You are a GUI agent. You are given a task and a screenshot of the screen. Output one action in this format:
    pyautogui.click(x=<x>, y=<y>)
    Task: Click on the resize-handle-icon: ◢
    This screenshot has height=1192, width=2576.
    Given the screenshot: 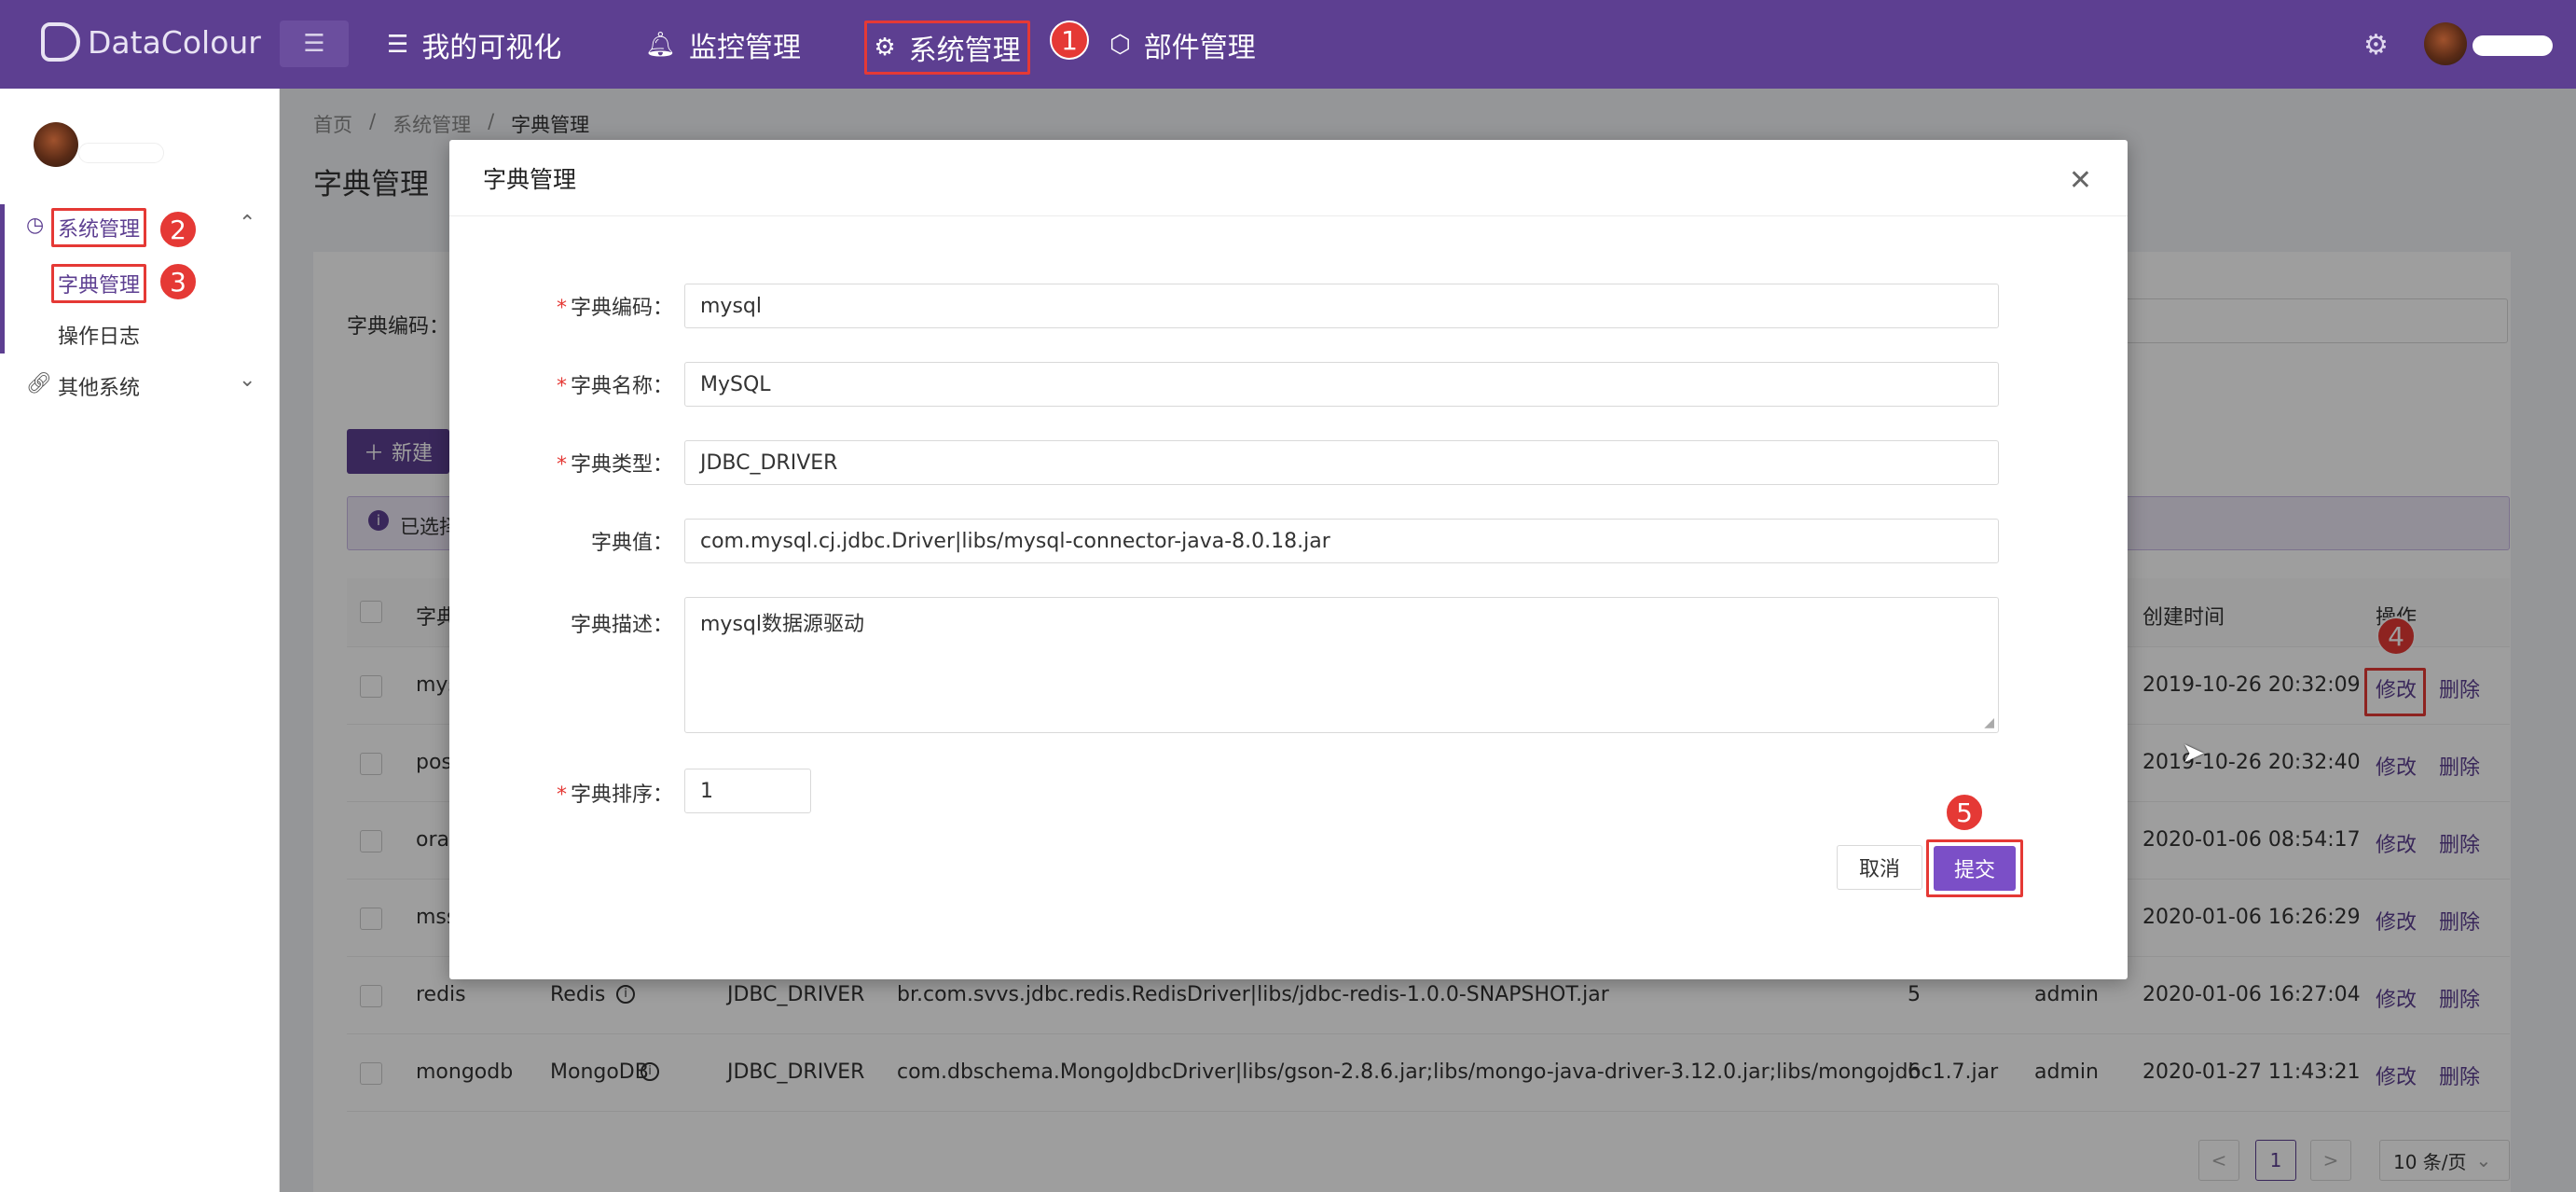 What is the action you would take?
    pyautogui.click(x=1989, y=722)
    